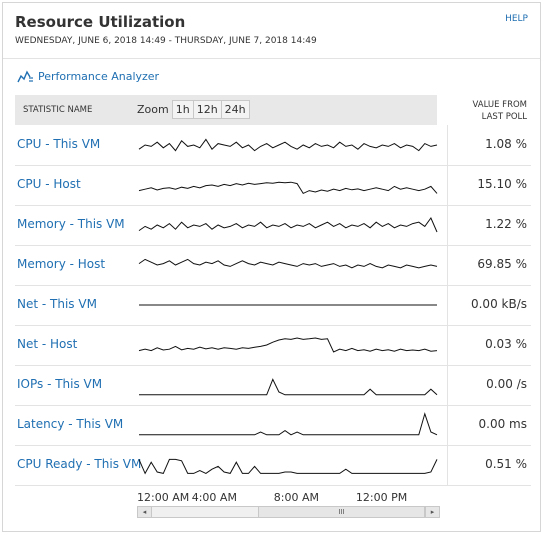 The height and width of the screenshot is (536, 545). What do you see at coordinates (502, 424) in the screenshot?
I see `last-poll-value: 0.00 ms` at bounding box center [502, 424].